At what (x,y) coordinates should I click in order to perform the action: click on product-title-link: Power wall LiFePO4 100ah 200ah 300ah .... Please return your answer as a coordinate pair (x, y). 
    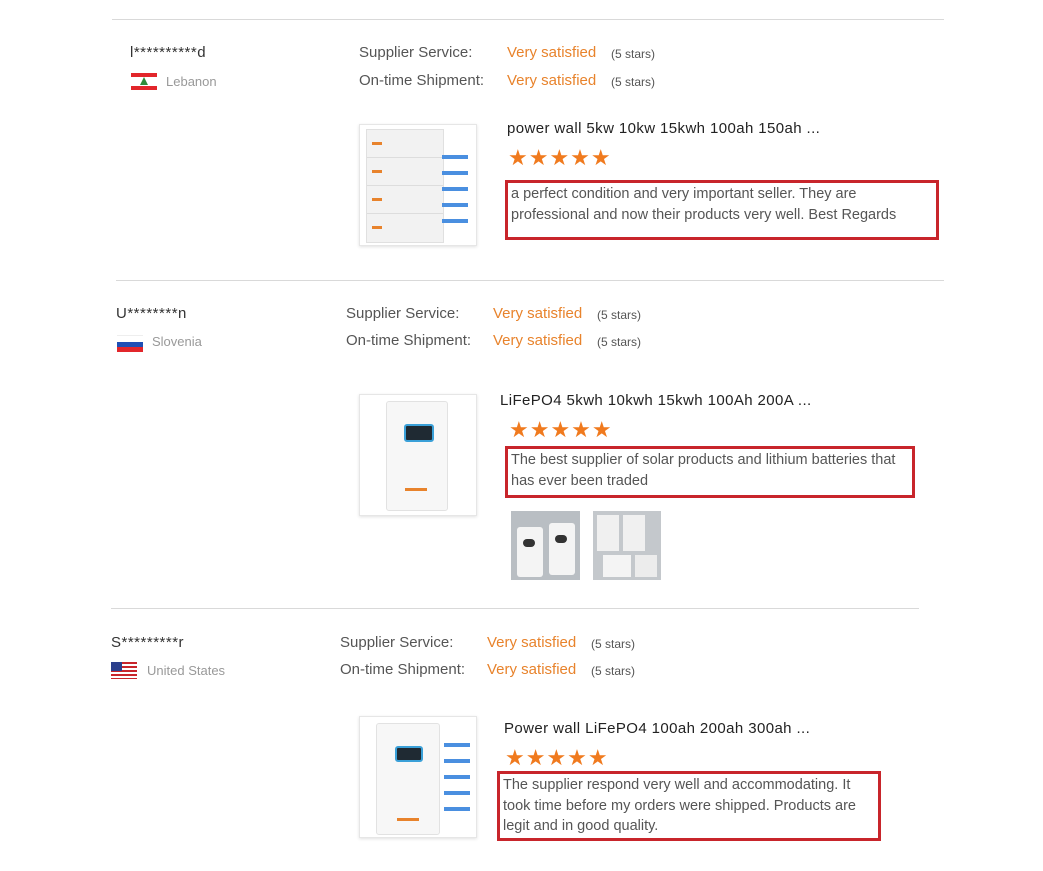
    Looking at the image, I should click on (657, 728).